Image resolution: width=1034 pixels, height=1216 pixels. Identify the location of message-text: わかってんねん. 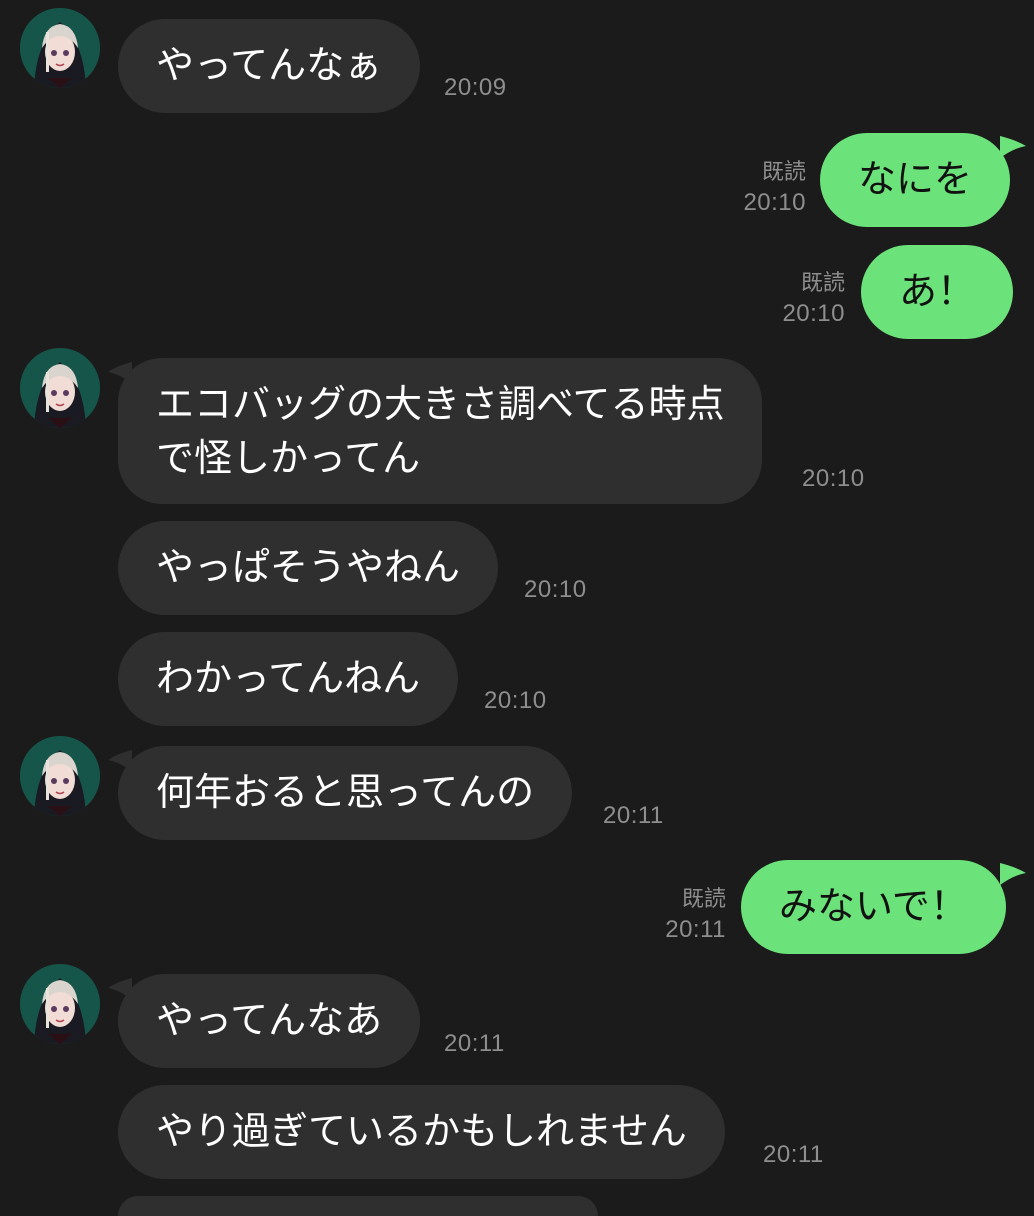
(288, 678).